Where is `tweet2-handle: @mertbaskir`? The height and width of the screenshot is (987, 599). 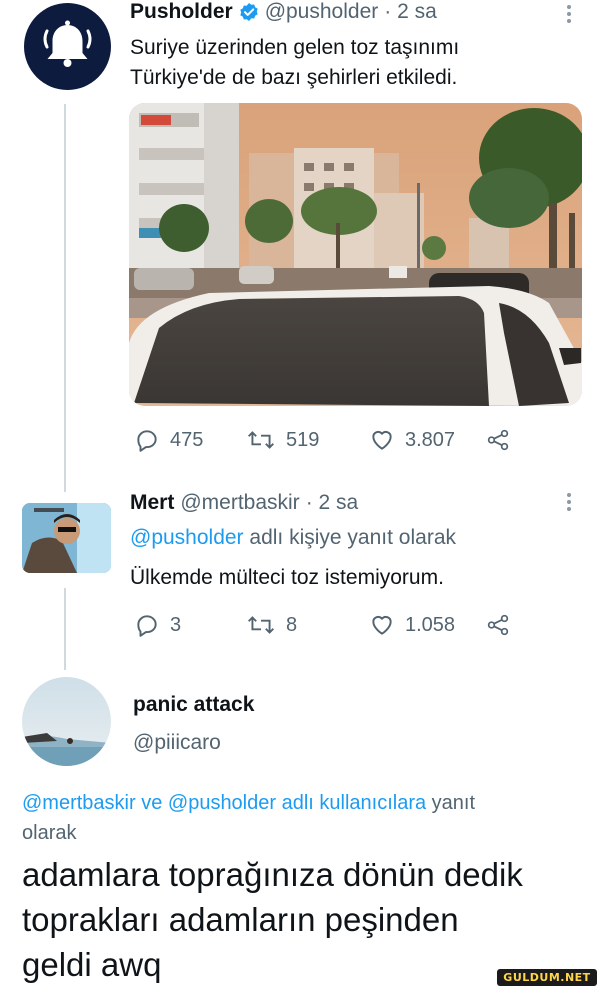 tweet2-handle: @mertbaskir is located at coordinates (239, 503).